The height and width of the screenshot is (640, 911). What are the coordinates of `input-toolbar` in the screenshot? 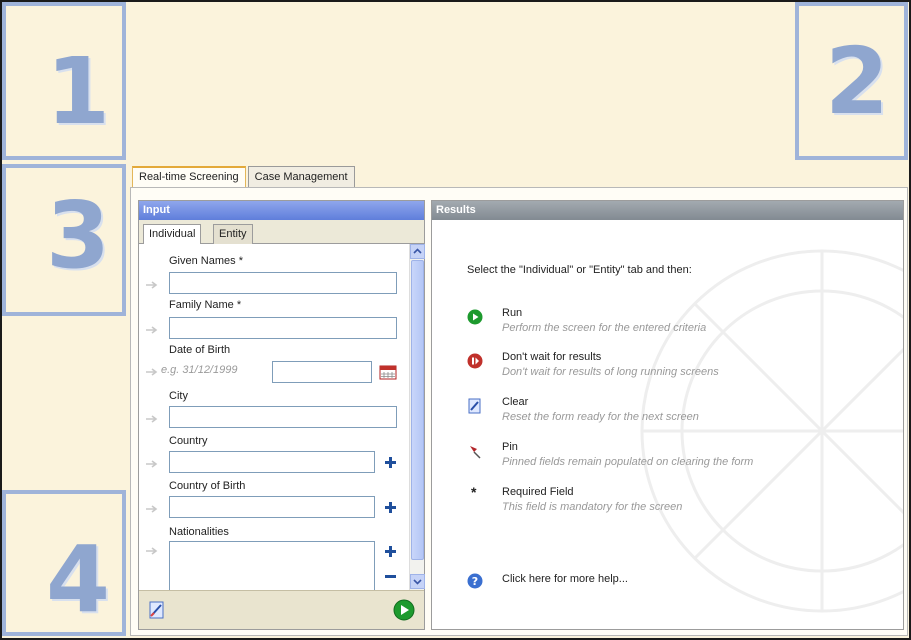 It's located at (281, 609).